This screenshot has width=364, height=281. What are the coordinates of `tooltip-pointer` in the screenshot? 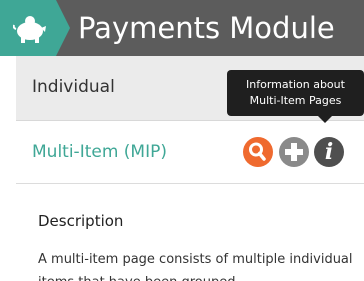 It's located at (325, 119).